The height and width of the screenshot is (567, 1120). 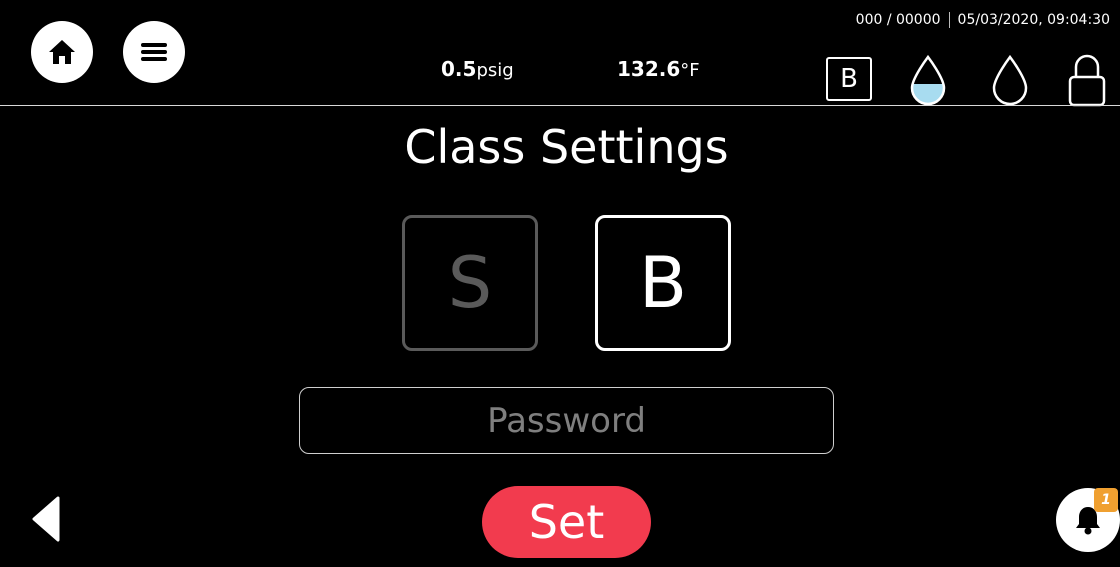 What do you see at coordinates (1033, 20) in the screenshot?
I see `datetime: 05/03/2020, 09:04:30` at bounding box center [1033, 20].